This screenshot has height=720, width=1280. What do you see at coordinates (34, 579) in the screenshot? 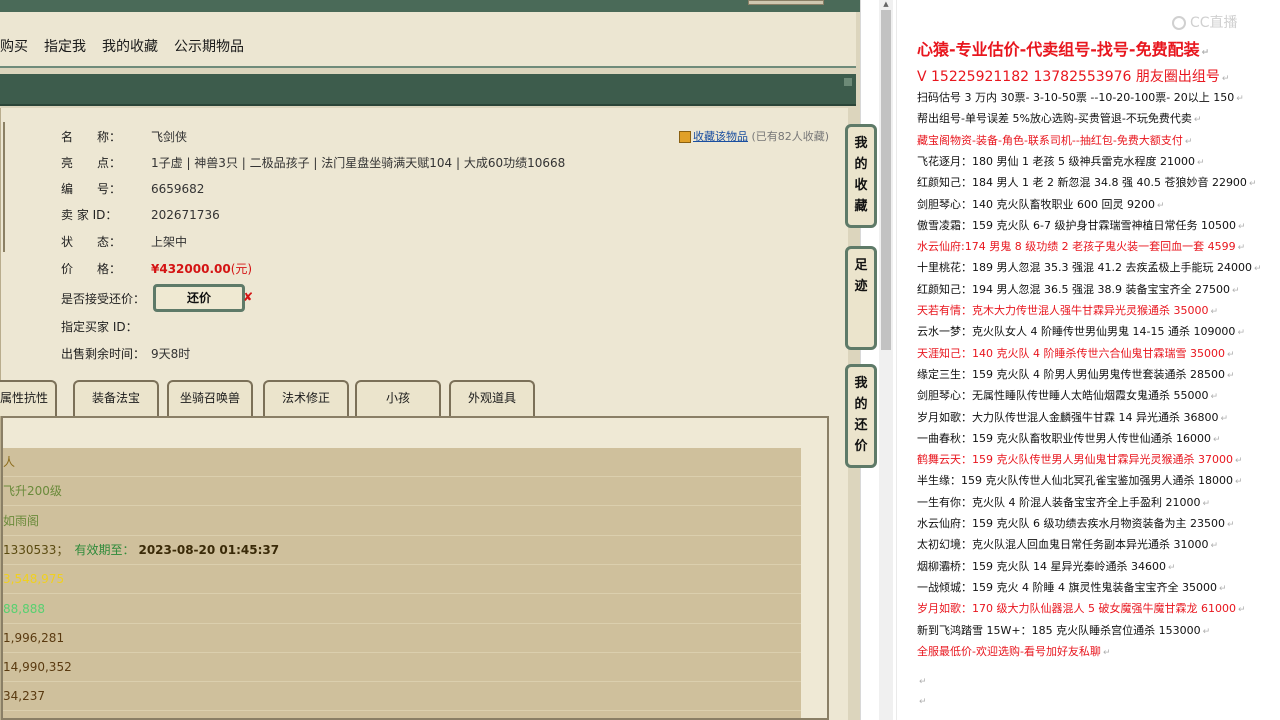
I see `detail-value: 3,548,975` at bounding box center [34, 579].